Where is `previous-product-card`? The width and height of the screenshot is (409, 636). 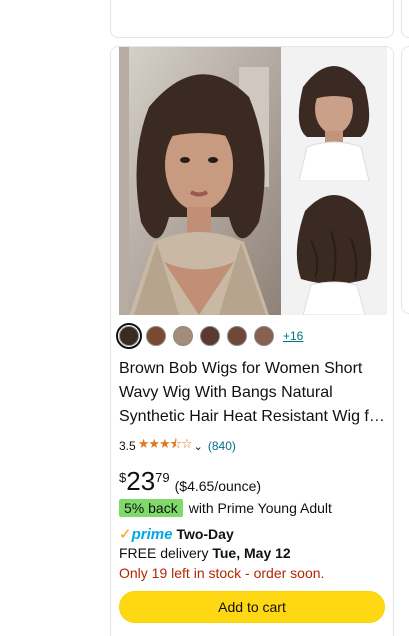 previous-product-card is located at coordinates (252, 19).